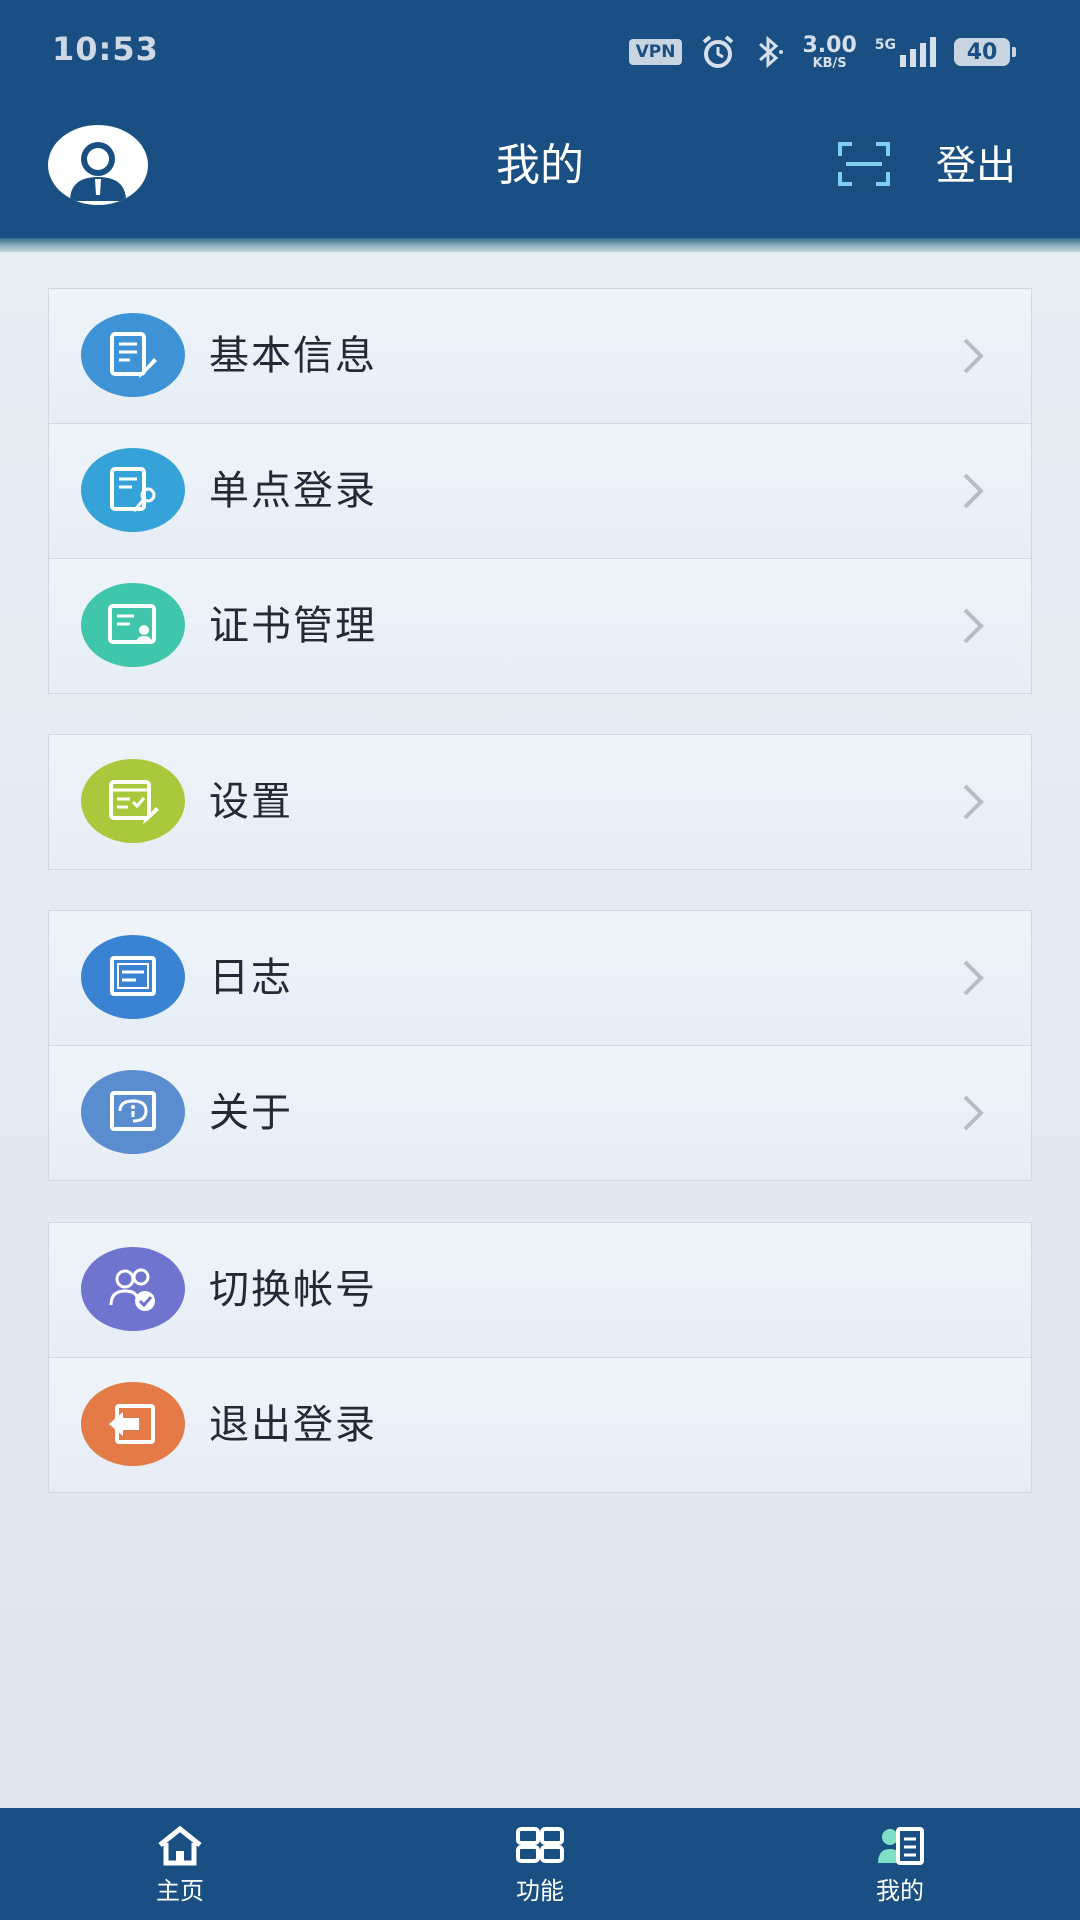 This screenshot has width=1080, height=1920. What do you see at coordinates (540, 356) in the screenshot?
I see `menu-item-basic-info: 基本信息` at bounding box center [540, 356].